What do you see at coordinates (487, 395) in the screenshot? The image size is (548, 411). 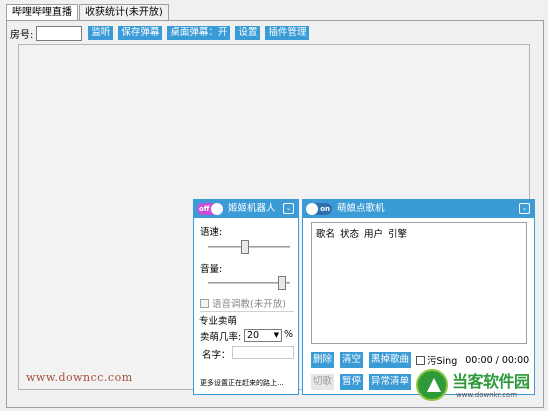 I see `logo-url: www.downkr.com` at bounding box center [487, 395].